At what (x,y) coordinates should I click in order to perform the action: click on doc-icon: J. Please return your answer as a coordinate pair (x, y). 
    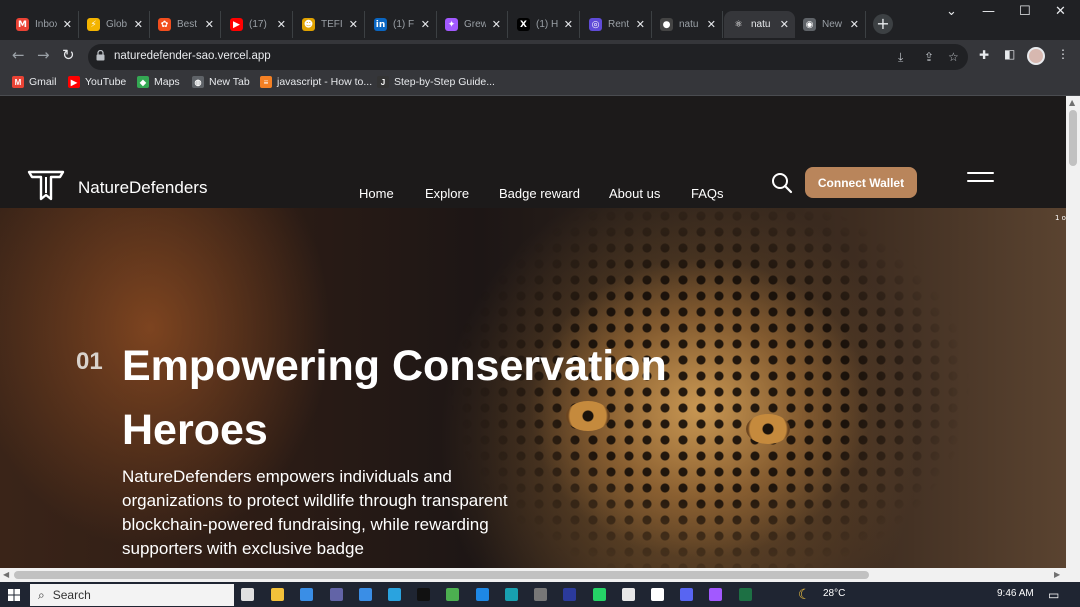
    Looking at the image, I should click on (383, 82).